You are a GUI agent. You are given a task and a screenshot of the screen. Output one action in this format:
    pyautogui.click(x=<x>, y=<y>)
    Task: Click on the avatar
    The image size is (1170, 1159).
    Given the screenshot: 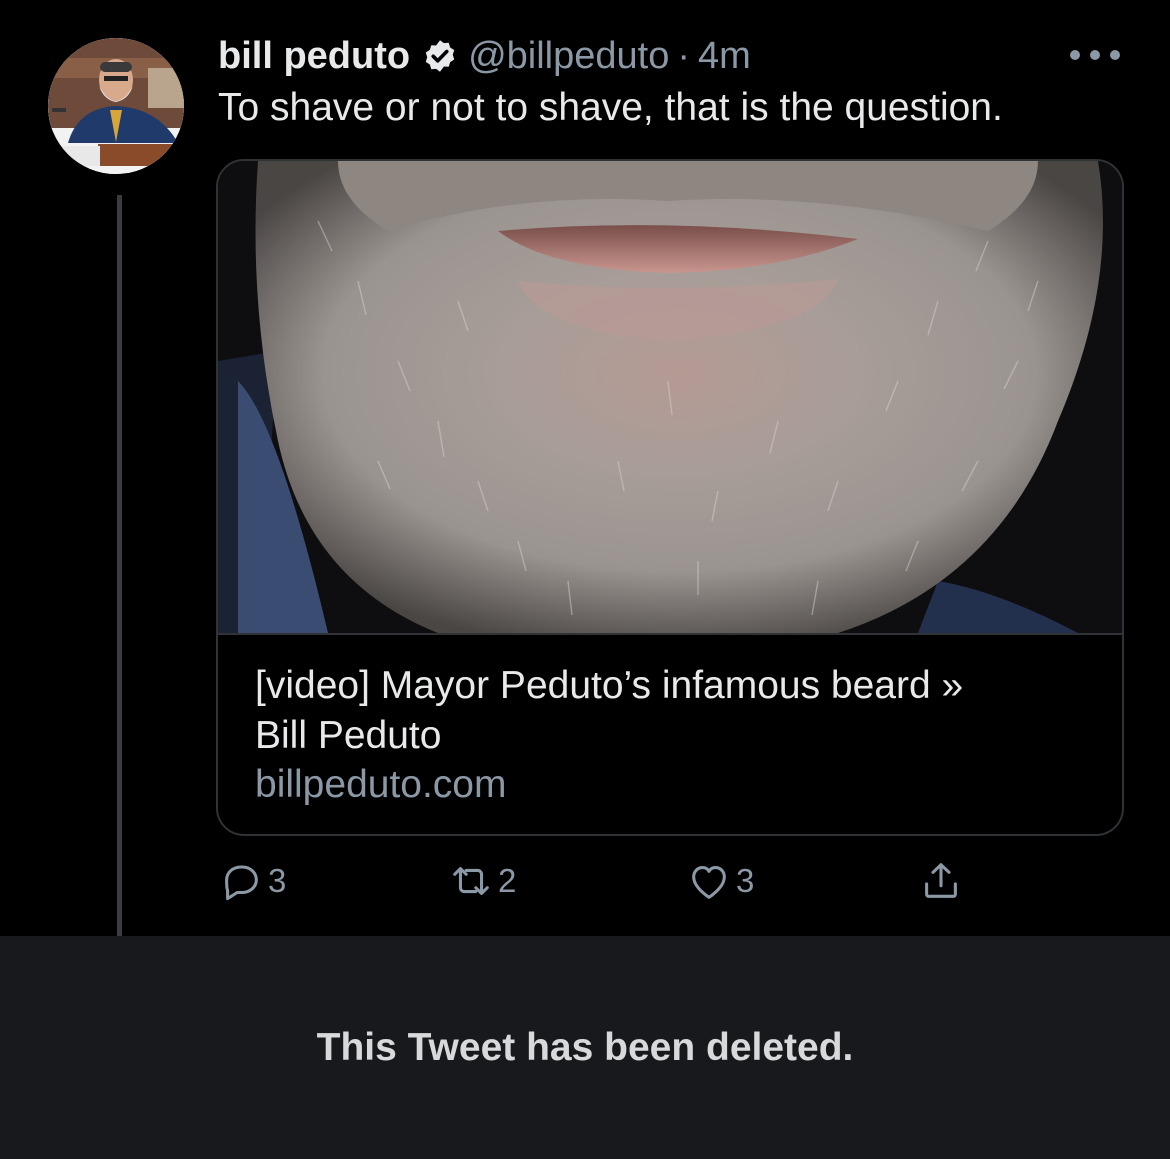 What is the action you would take?
    pyautogui.click(x=116, y=106)
    